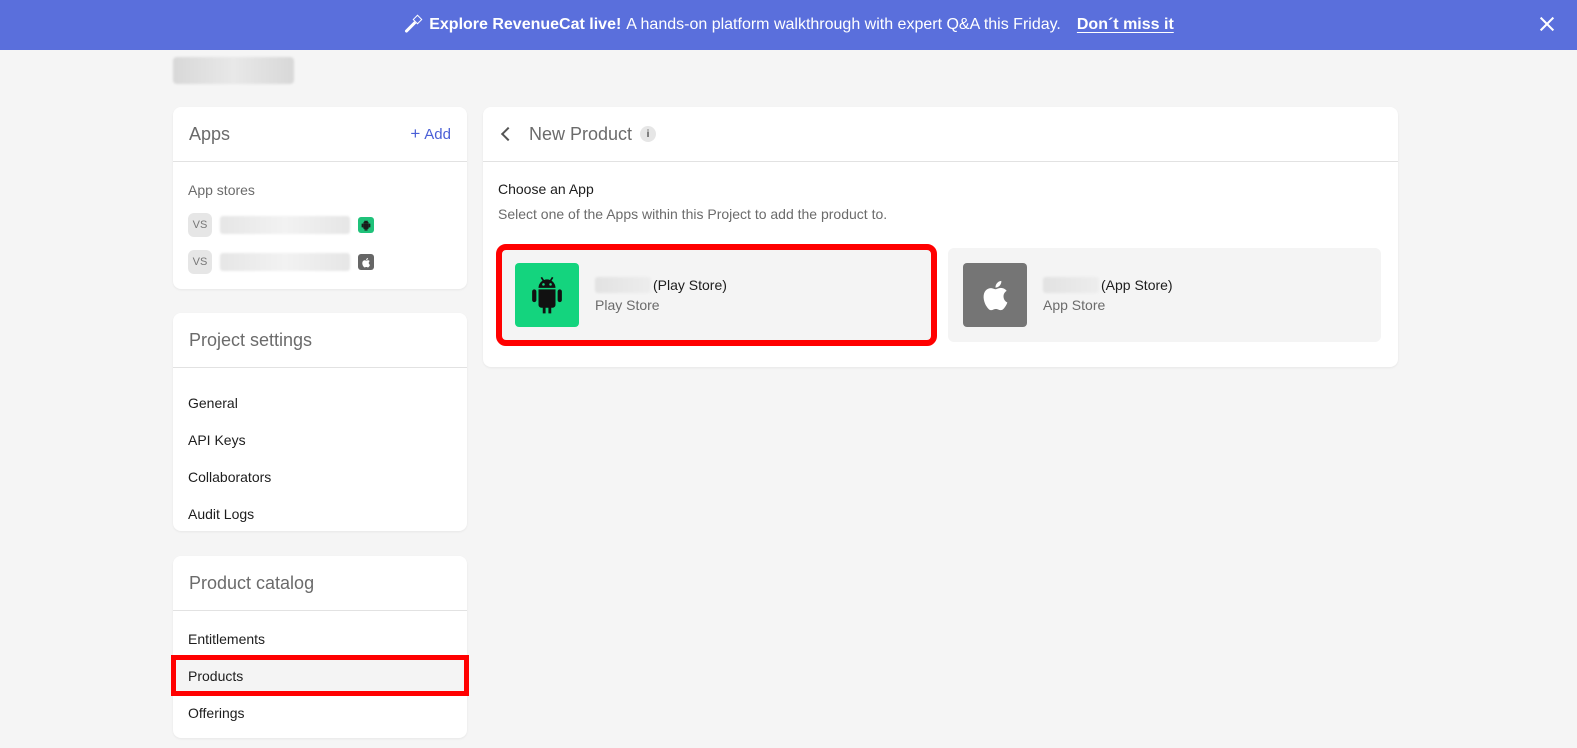  I want to click on app-option-text: (Play Store) Play Store, so click(661, 295).